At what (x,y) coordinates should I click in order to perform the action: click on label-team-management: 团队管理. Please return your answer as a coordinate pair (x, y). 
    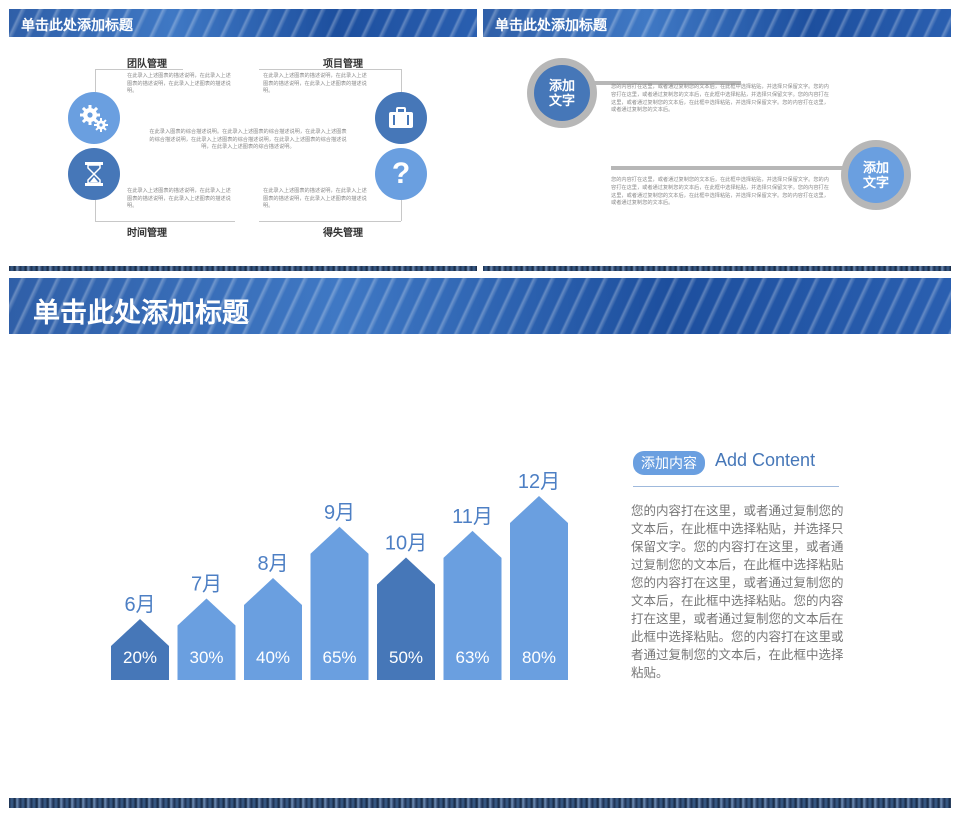
    Looking at the image, I should click on (147, 64).